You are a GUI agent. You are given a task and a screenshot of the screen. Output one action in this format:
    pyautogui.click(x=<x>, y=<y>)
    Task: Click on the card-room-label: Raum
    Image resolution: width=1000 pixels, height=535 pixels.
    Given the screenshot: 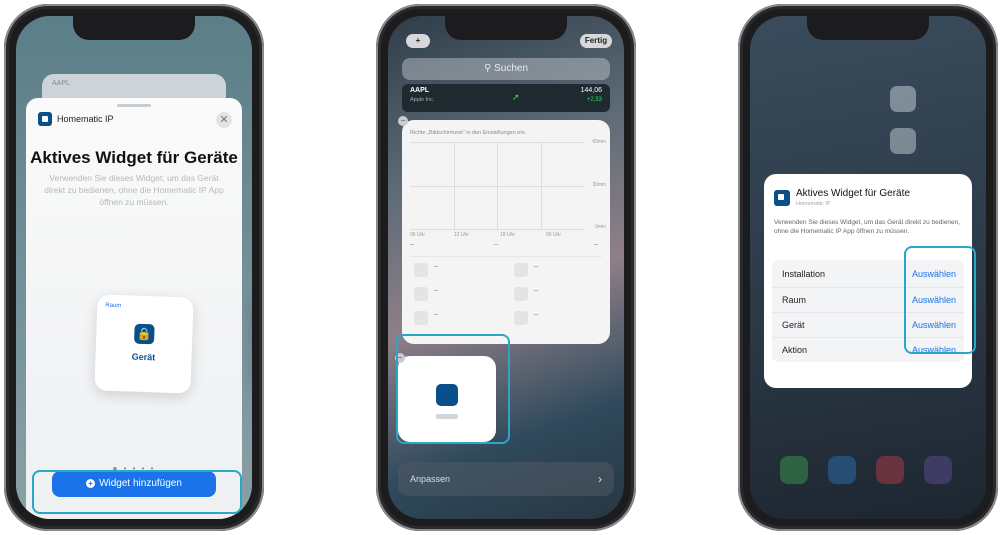 What is the action you would take?
    pyautogui.click(x=113, y=306)
    